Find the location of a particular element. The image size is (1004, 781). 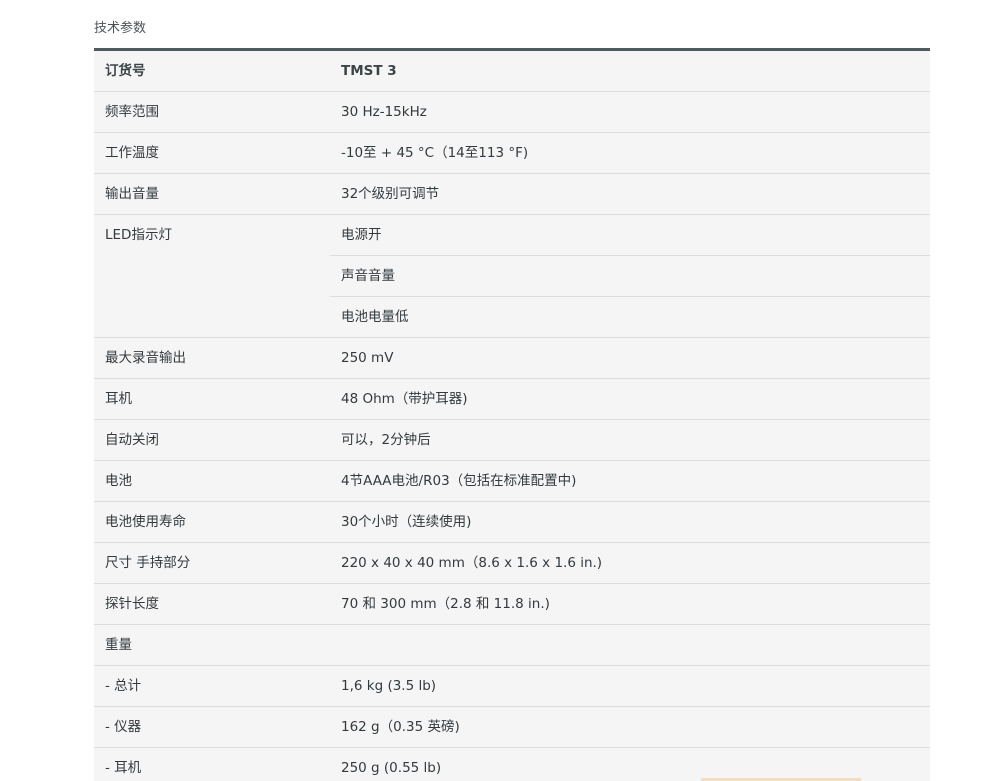

table-row: - 耳机 250 g (0.55 lb) is located at coordinates (512, 764).